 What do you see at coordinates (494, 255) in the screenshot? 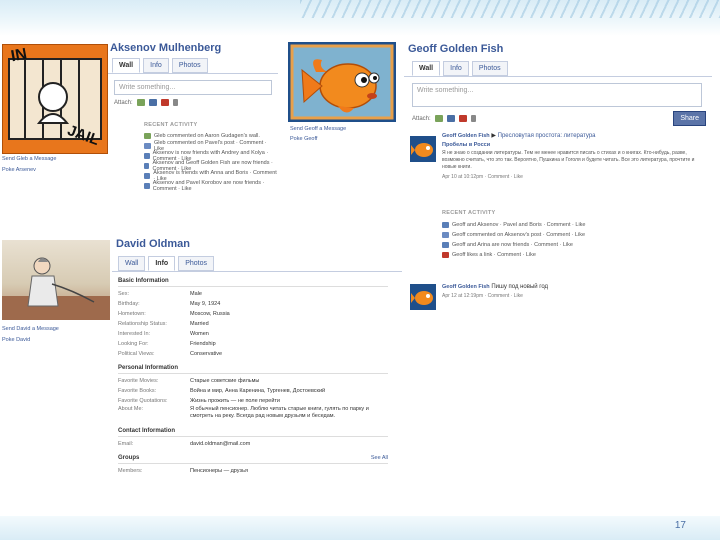
I see `activity-text: Geoff likes a link · Comment · Like` at bounding box center [494, 255].